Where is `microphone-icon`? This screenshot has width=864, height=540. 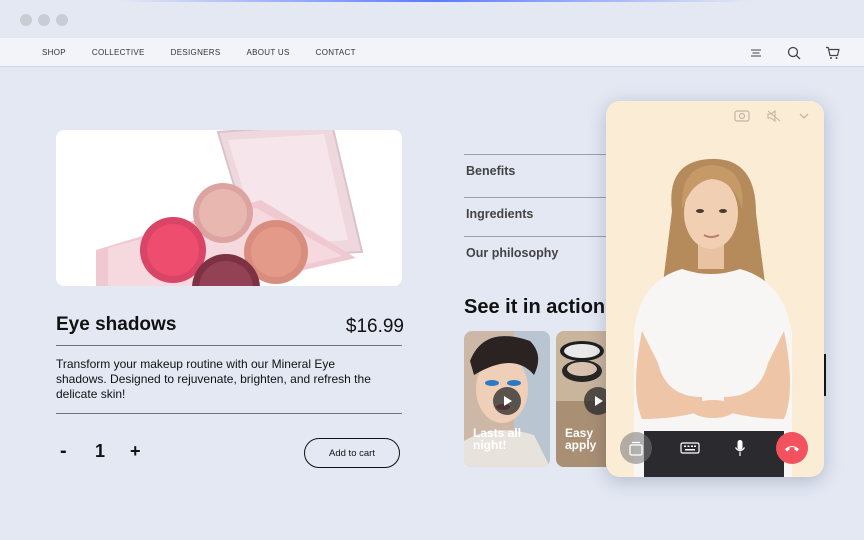
microphone-icon is located at coordinates (740, 448).